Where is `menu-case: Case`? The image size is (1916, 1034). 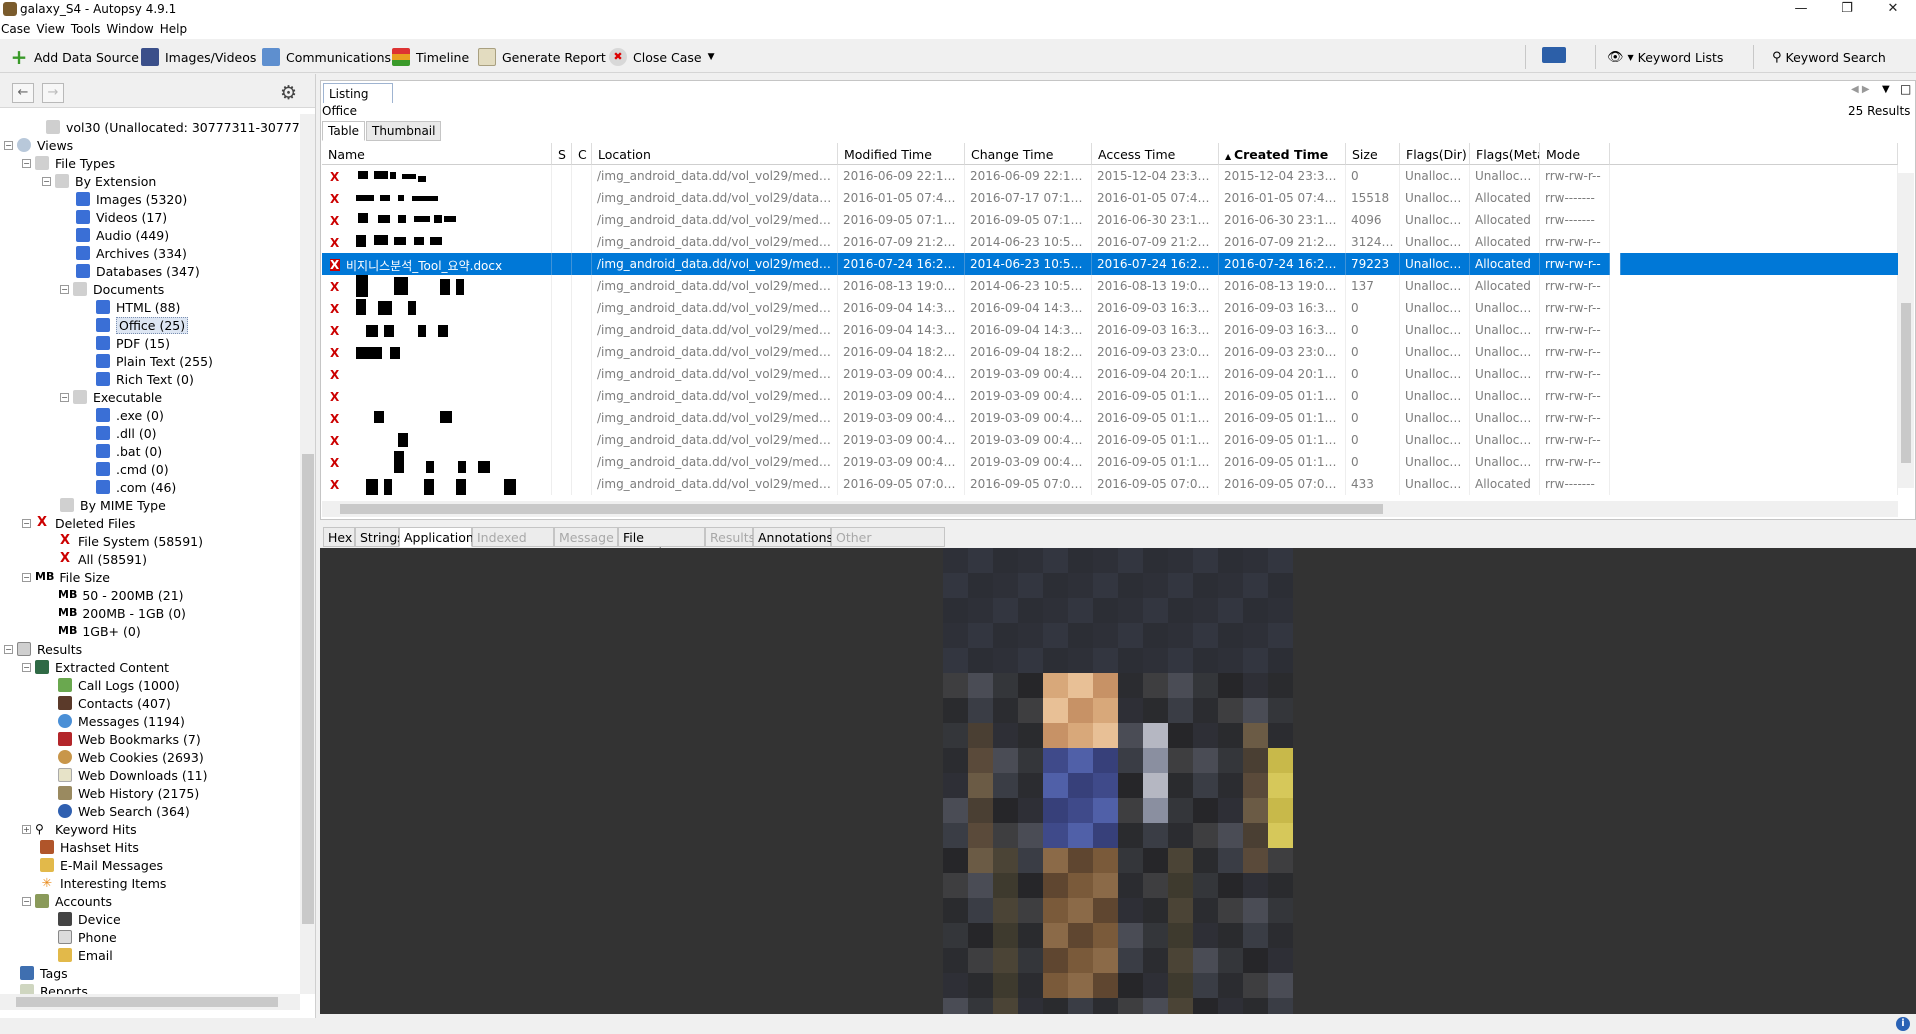
menu-case: Case is located at coordinates (17, 28).